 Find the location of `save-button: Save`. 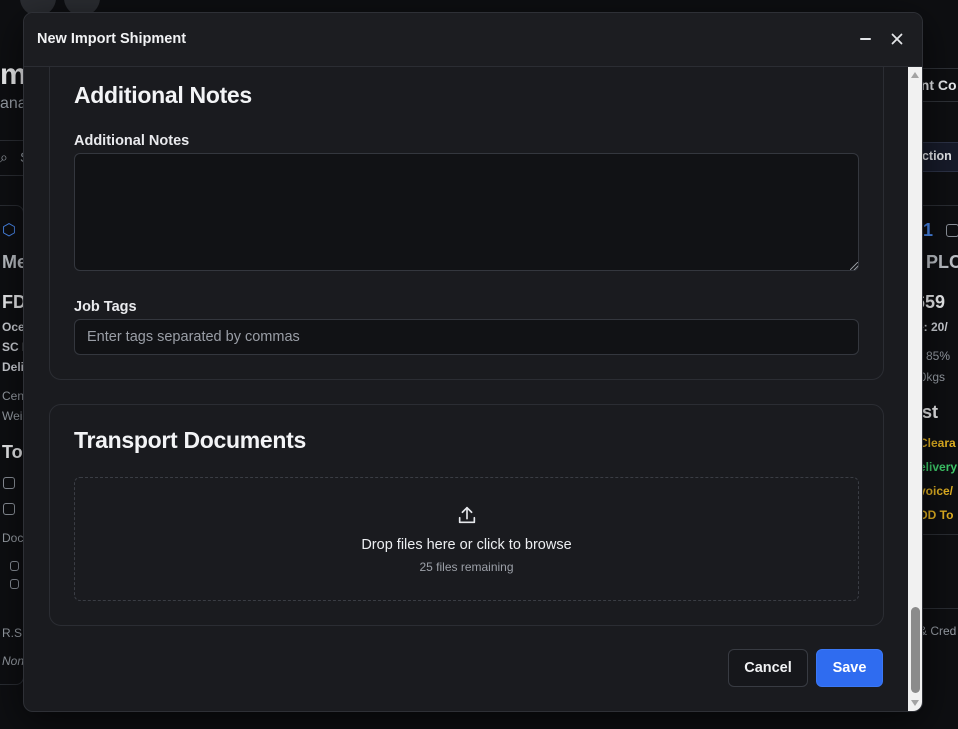

save-button: Save is located at coordinates (849, 668).